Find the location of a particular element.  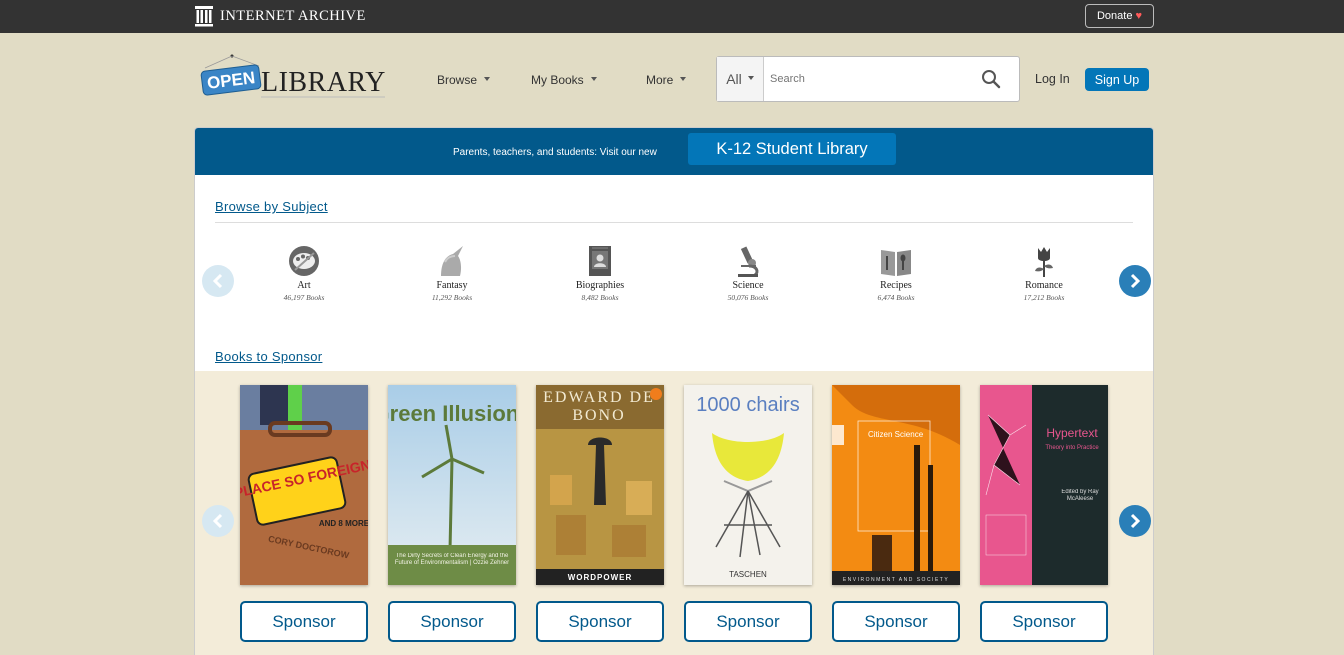

search-scope-value: All is located at coordinates (734, 79).